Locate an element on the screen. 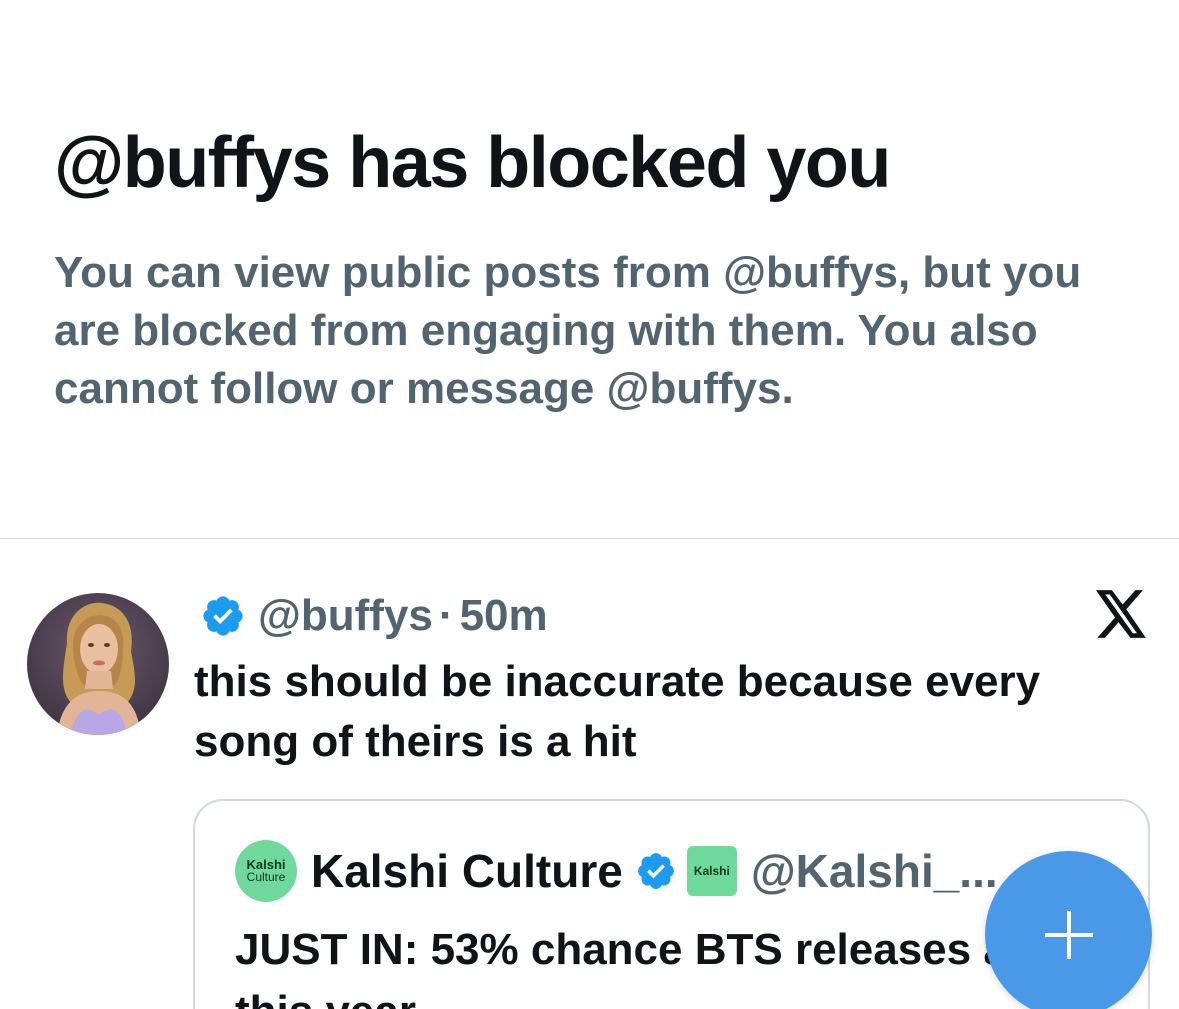 Image resolution: width=1179 pixels, height=1009 pixels. post-header: @buffys · 50m is located at coordinates (374, 616).